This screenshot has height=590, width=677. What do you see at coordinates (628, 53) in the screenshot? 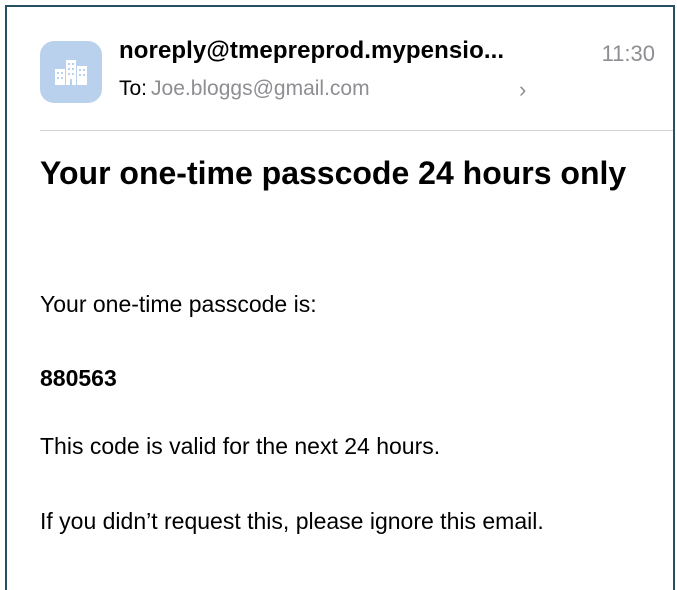
I see `received-time: 11:30` at bounding box center [628, 53].